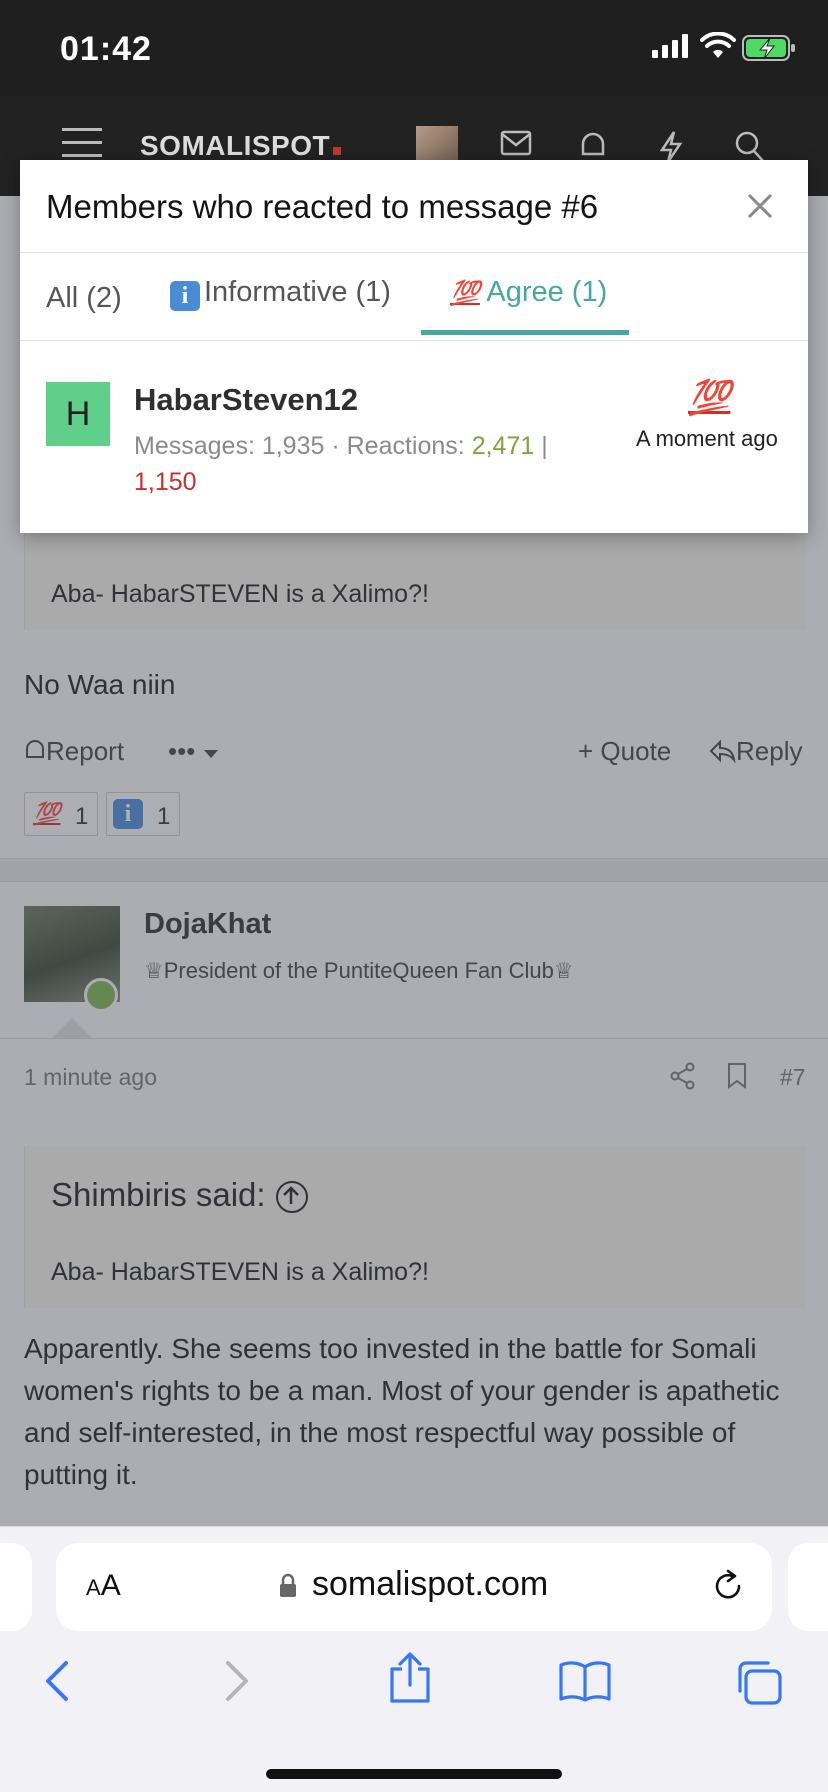  Describe the element at coordinates (414, 48) in the screenshot. I see `status-bar: 01:42` at that location.